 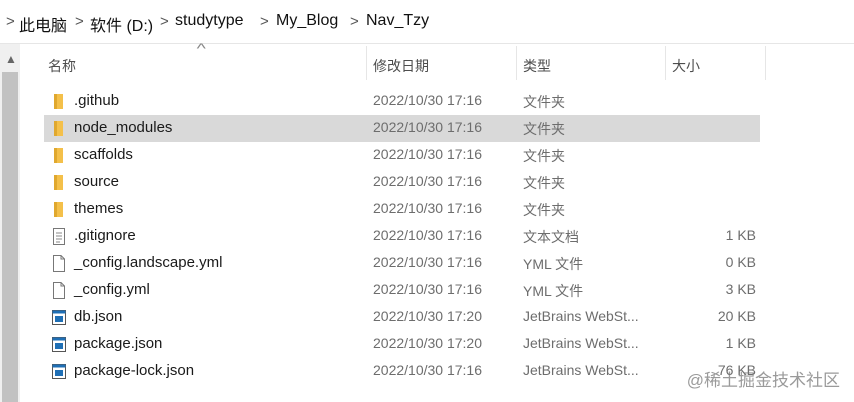 What do you see at coordinates (103, 154) in the screenshot?
I see `file-name: scaffolds` at bounding box center [103, 154].